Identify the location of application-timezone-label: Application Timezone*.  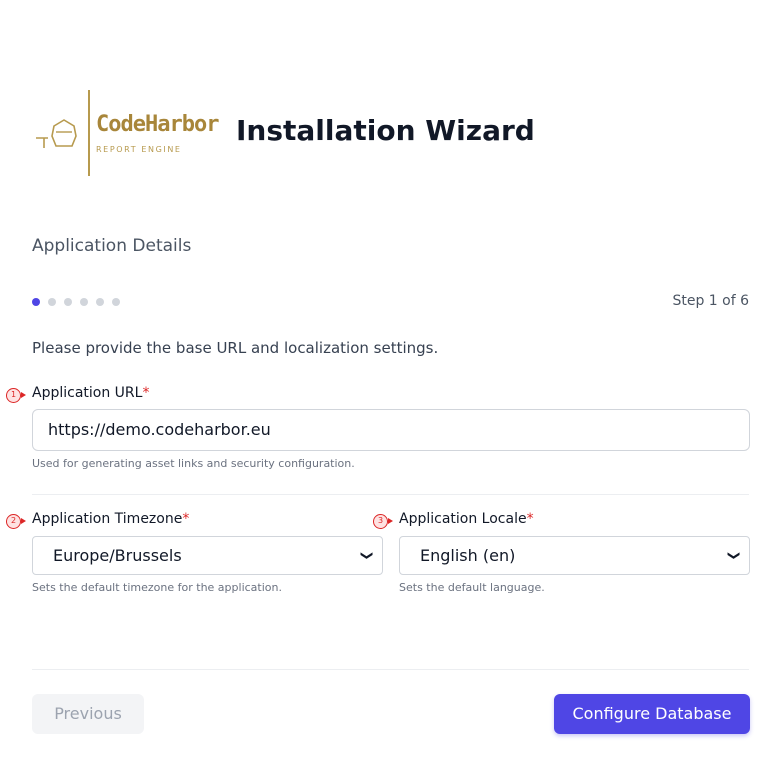
(110, 519).